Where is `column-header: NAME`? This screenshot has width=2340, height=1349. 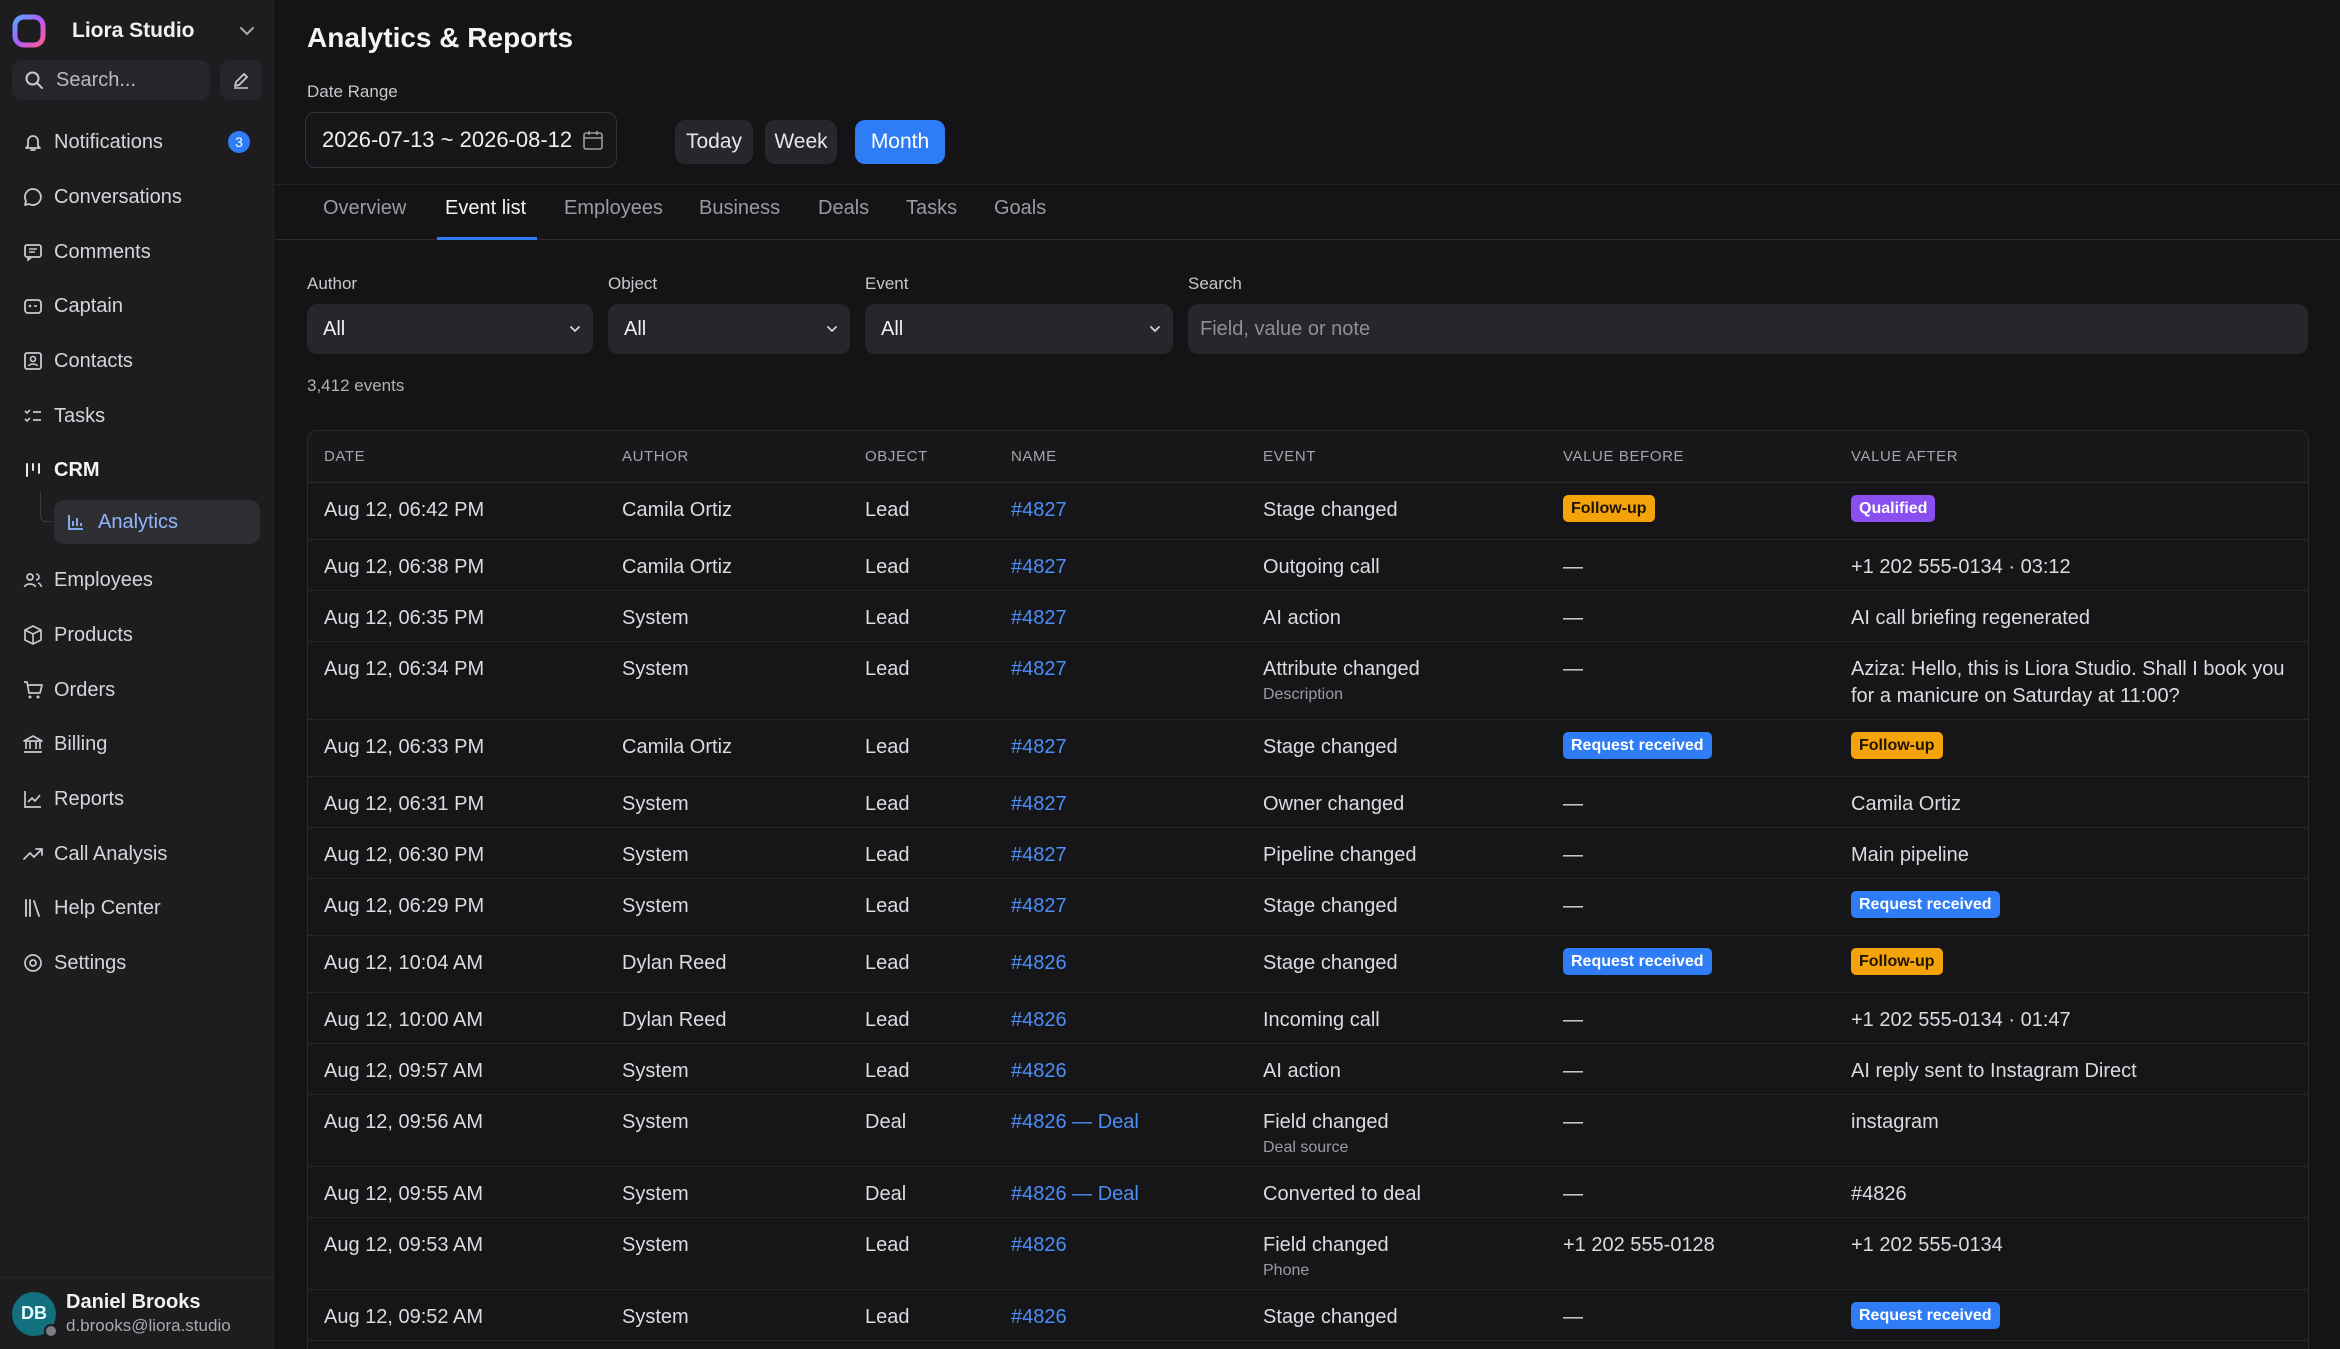 column-header: NAME is located at coordinates (1034, 456).